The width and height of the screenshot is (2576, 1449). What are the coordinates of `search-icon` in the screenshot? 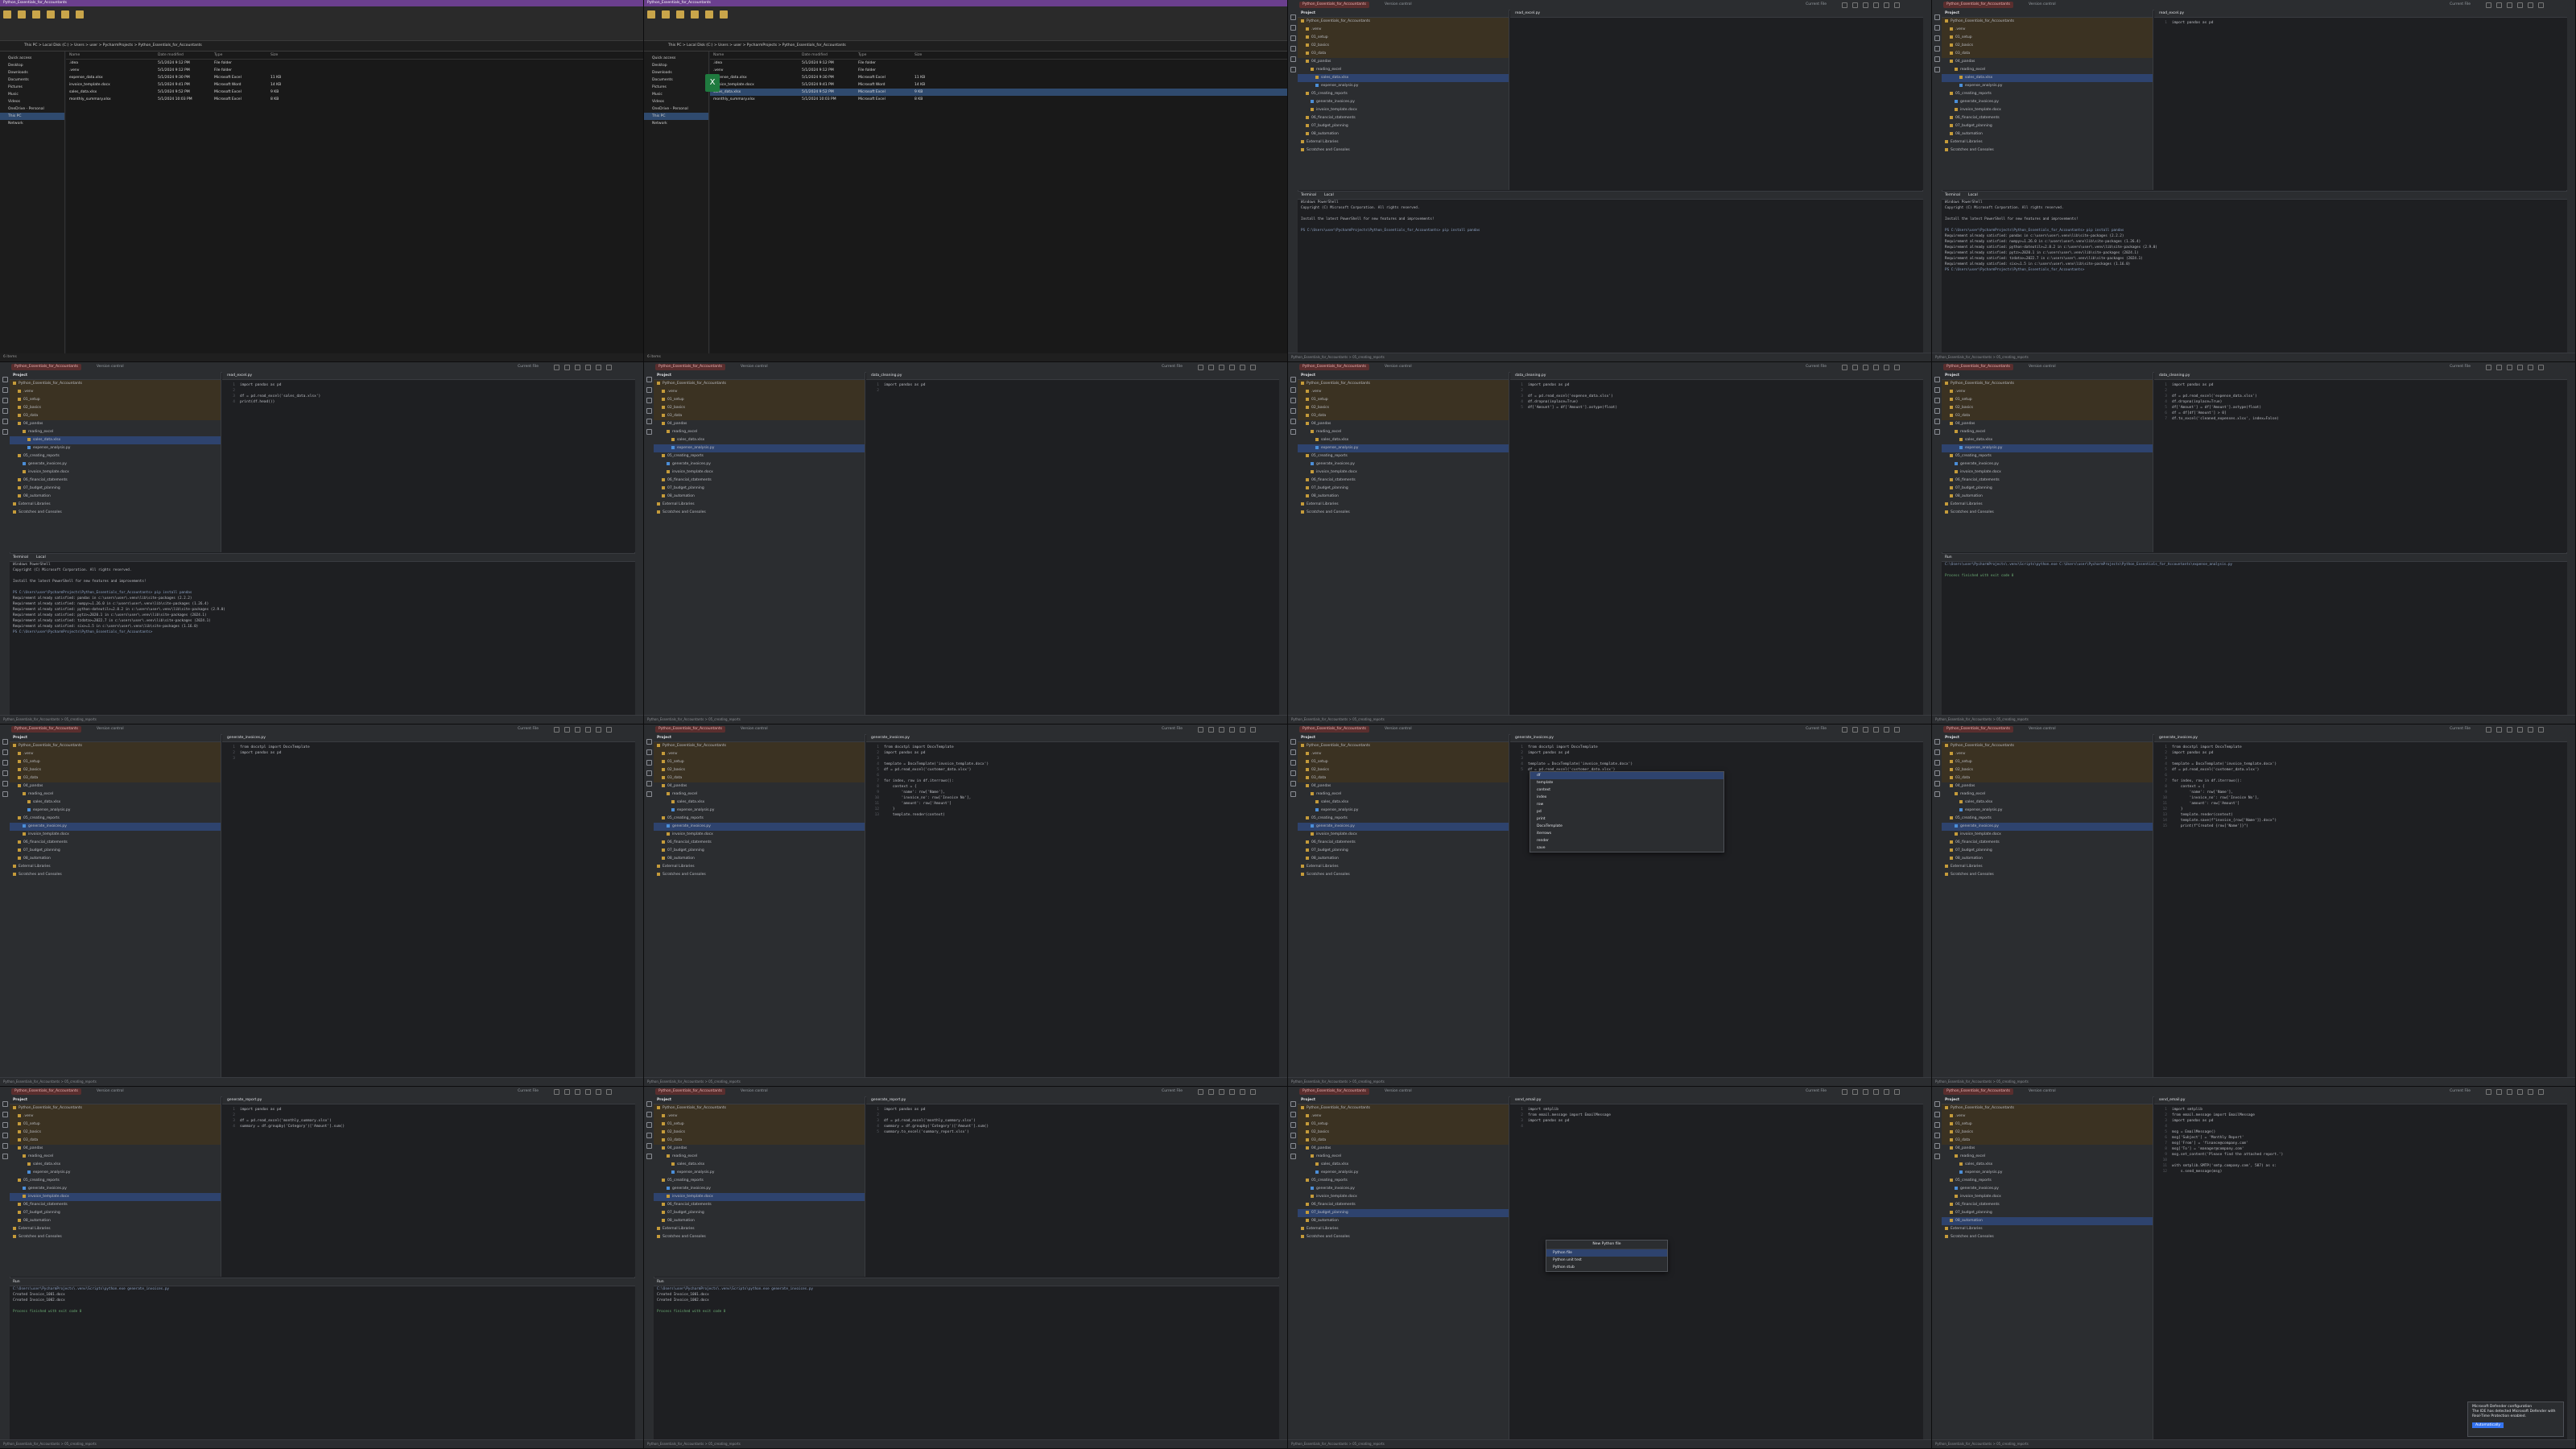 It's located at (577, 730).